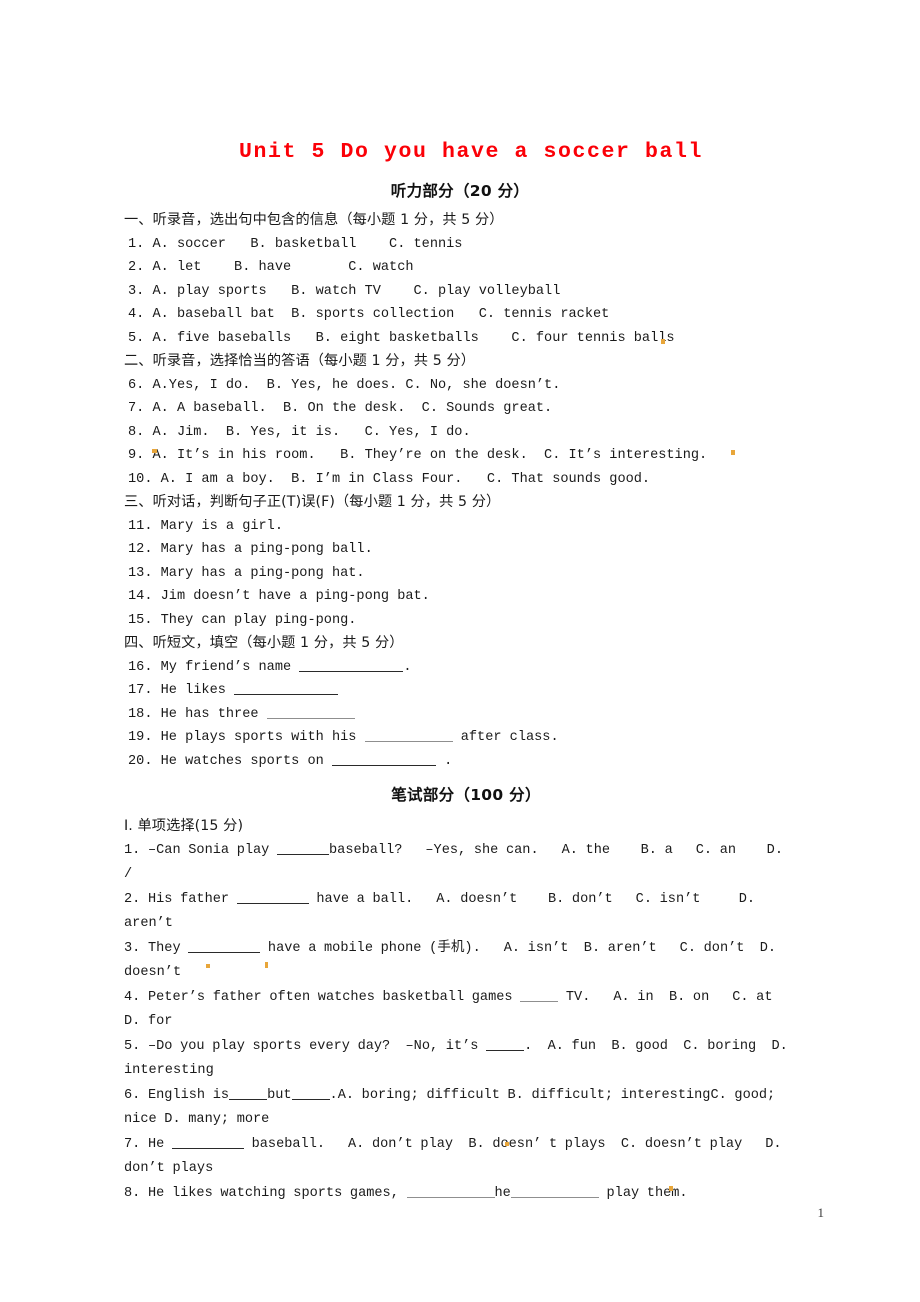 The image size is (920, 1302). What do you see at coordinates (197, 714) in the screenshot?
I see `question-text: 18. He has three` at bounding box center [197, 714].